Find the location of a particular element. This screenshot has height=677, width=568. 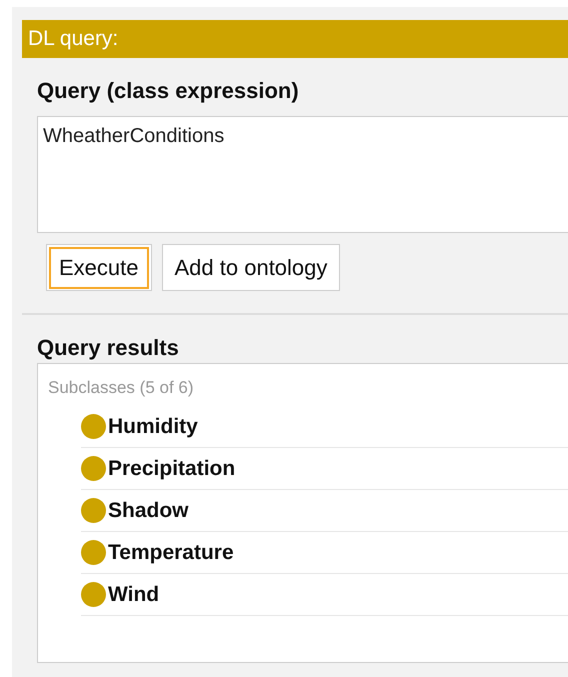

button: Execute is located at coordinates (99, 267).